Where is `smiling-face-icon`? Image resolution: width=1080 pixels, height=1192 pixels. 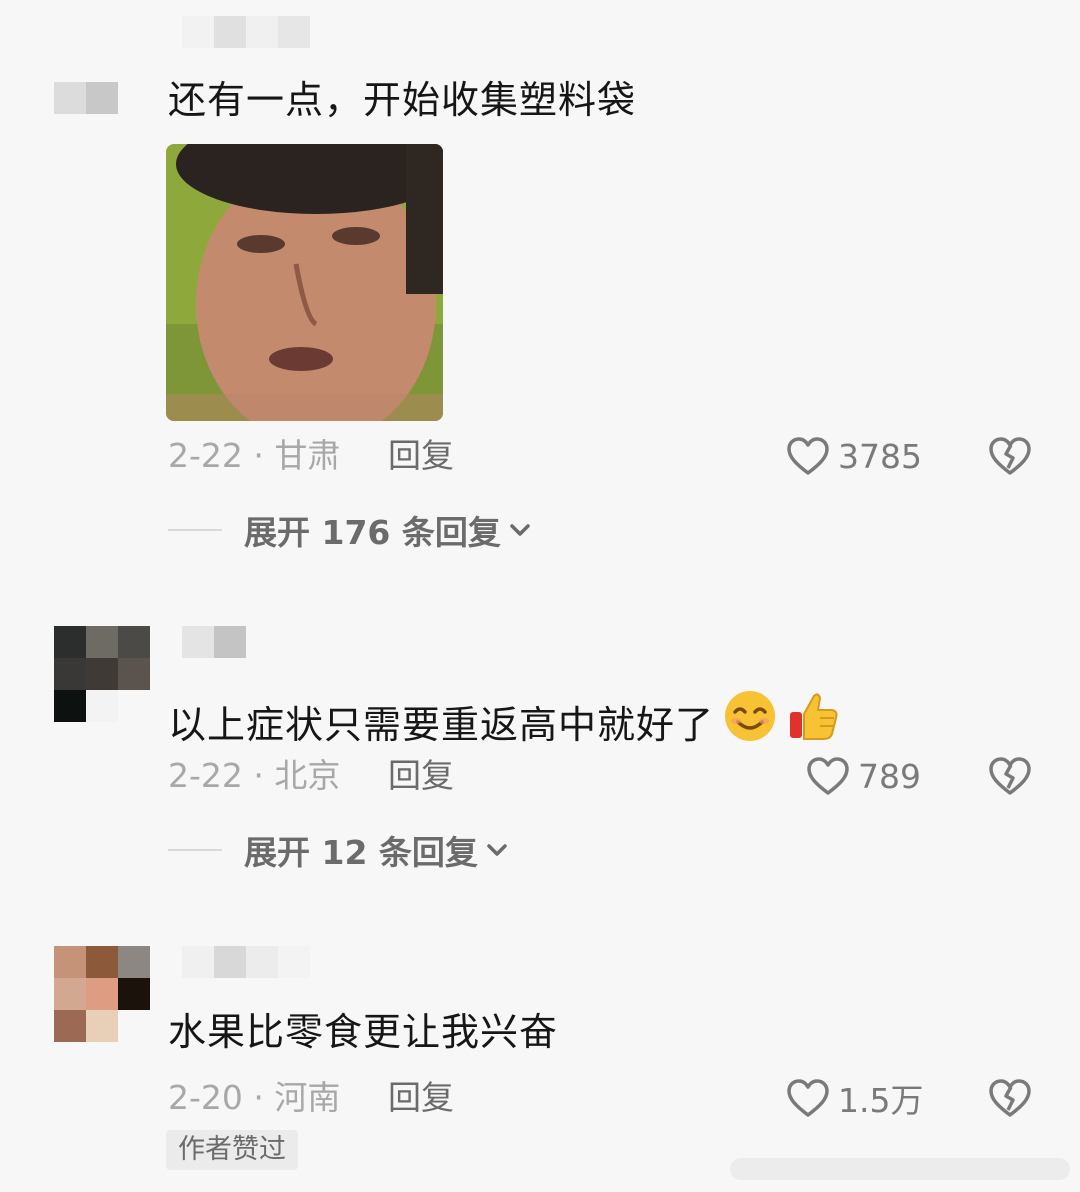 smiling-face-icon is located at coordinates (750, 716).